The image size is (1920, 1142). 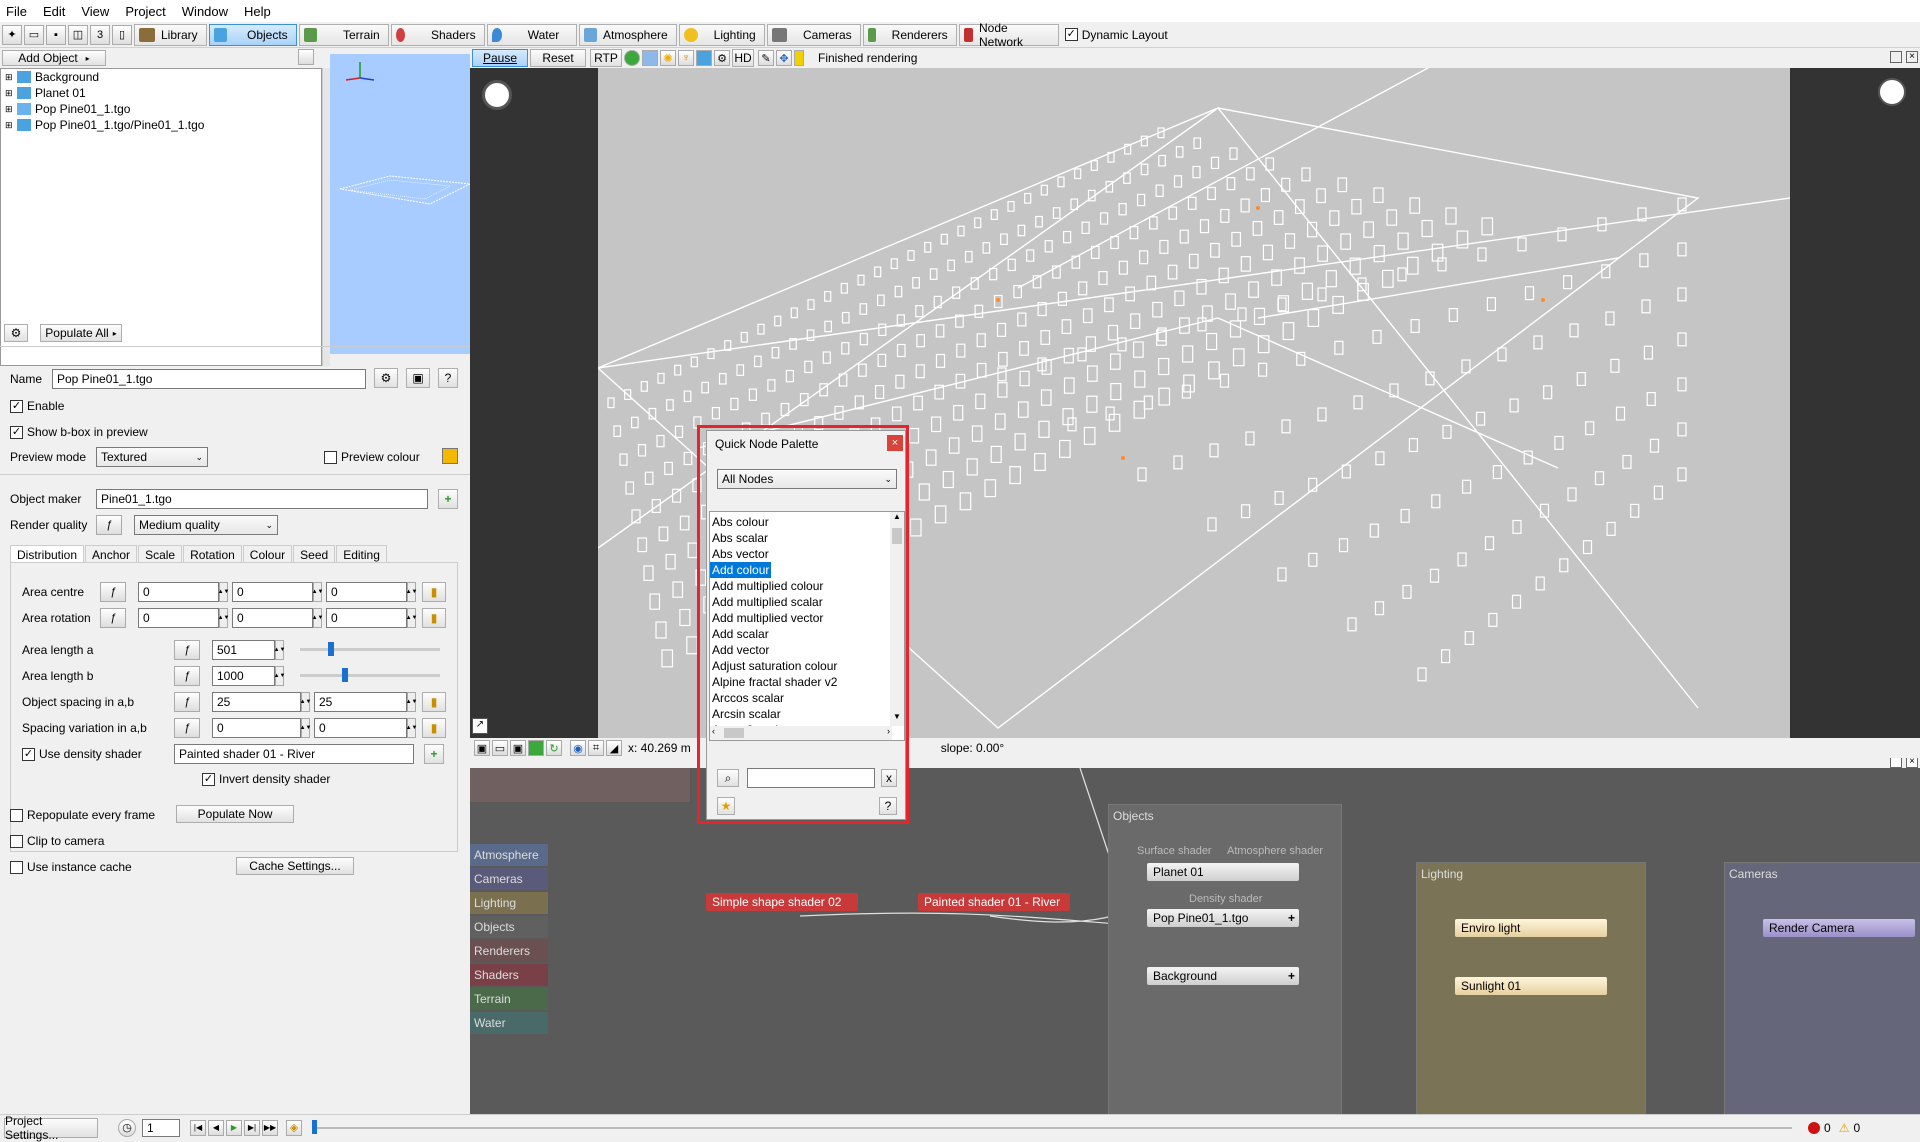 I want to click on use-density-checkbox: ✓, so click(x=28, y=754).